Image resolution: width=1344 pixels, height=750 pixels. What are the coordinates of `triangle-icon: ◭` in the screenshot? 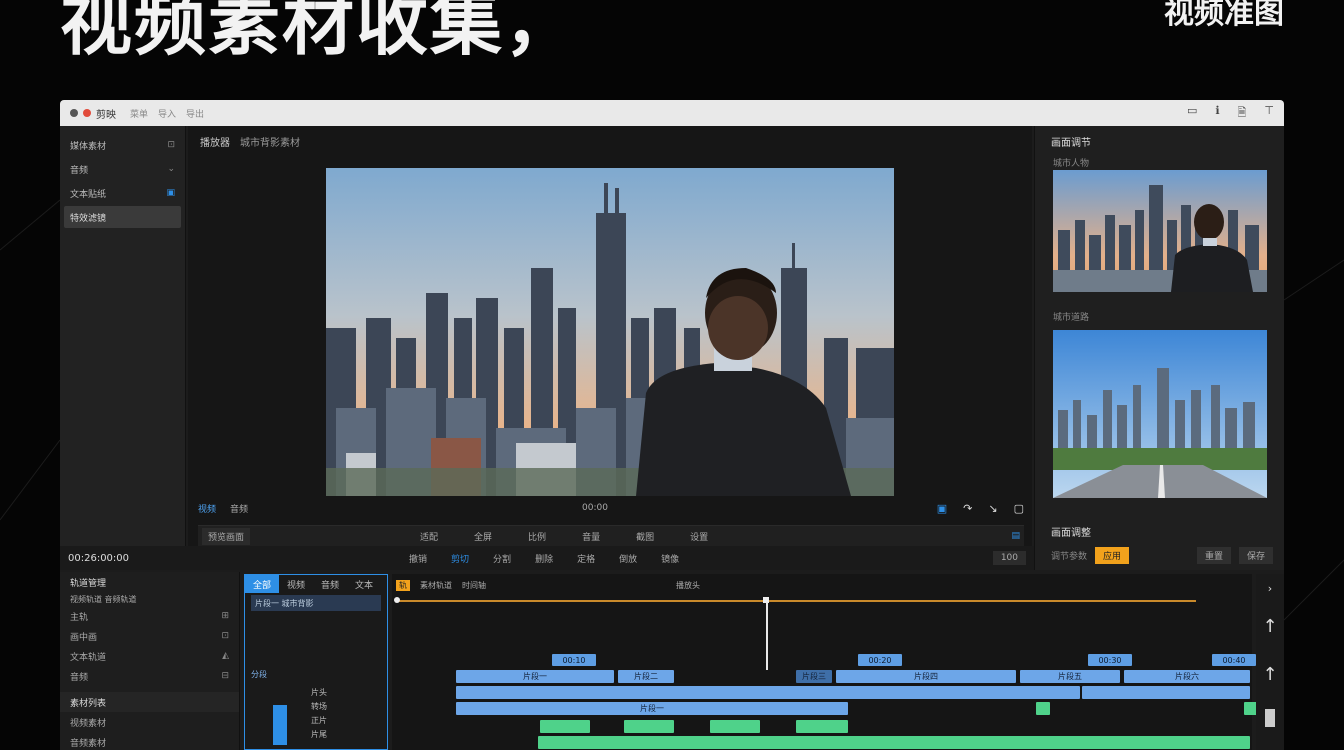 It's located at (225, 656).